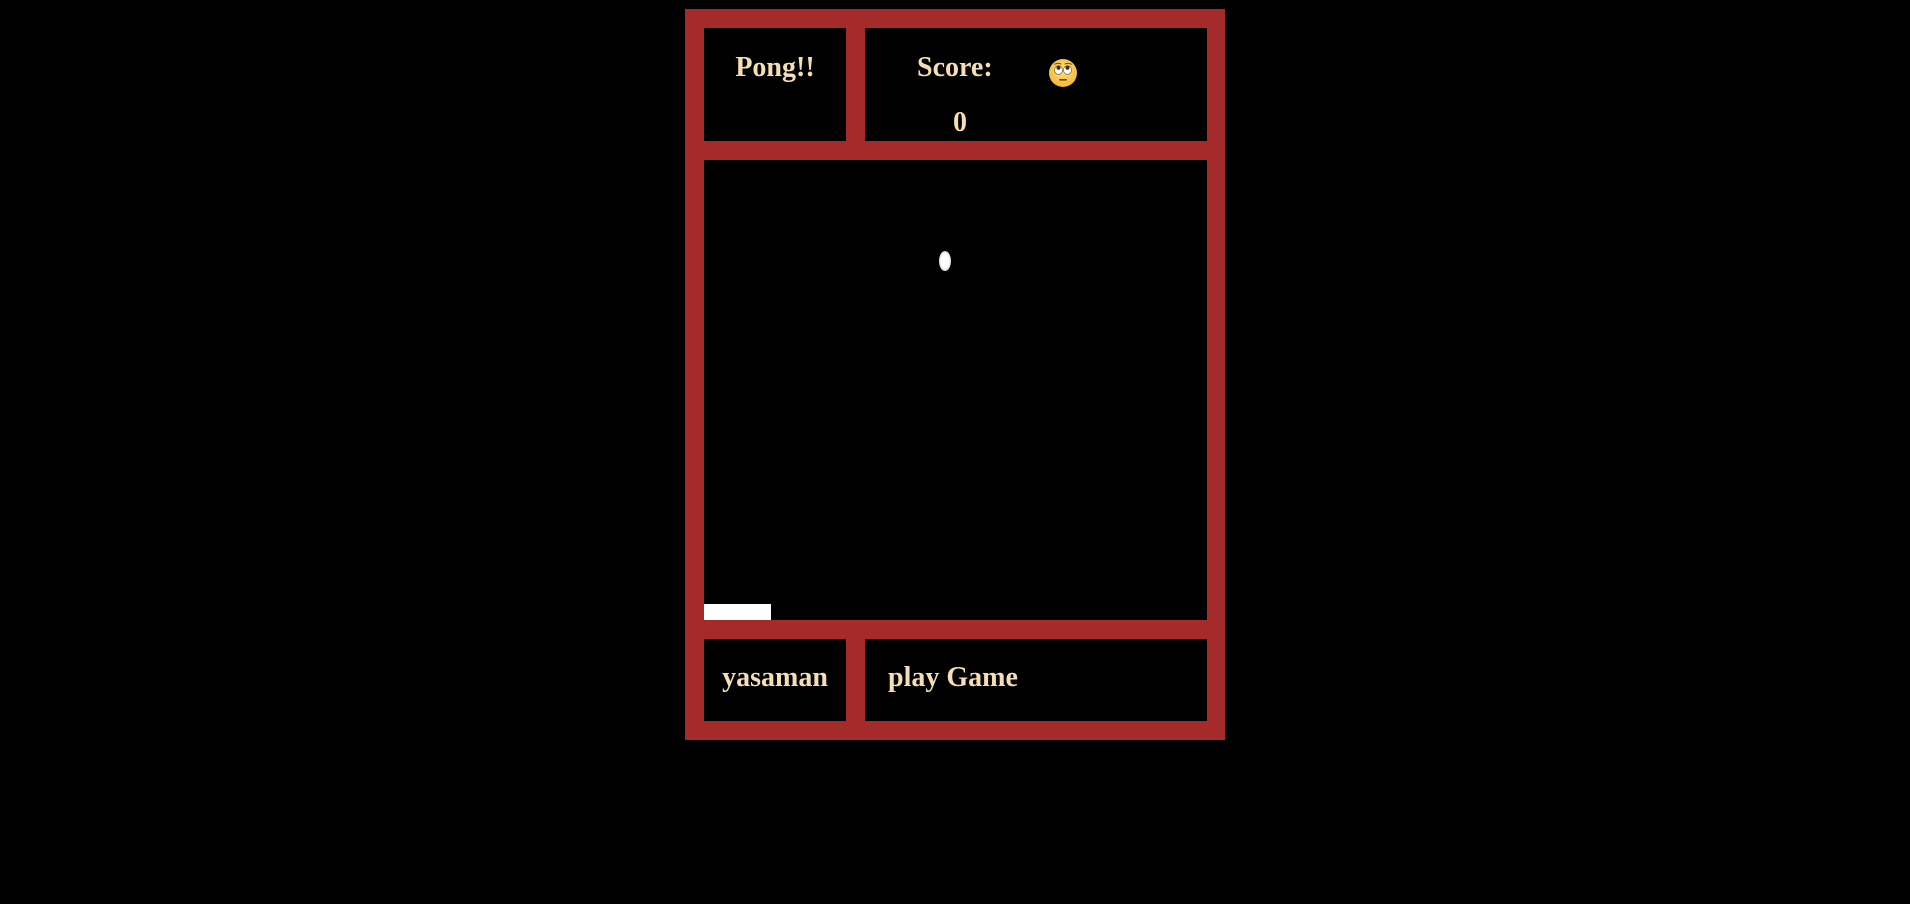 The width and height of the screenshot is (1910, 904). I want to click on title-panel: Pong!!, so click(775, 84).